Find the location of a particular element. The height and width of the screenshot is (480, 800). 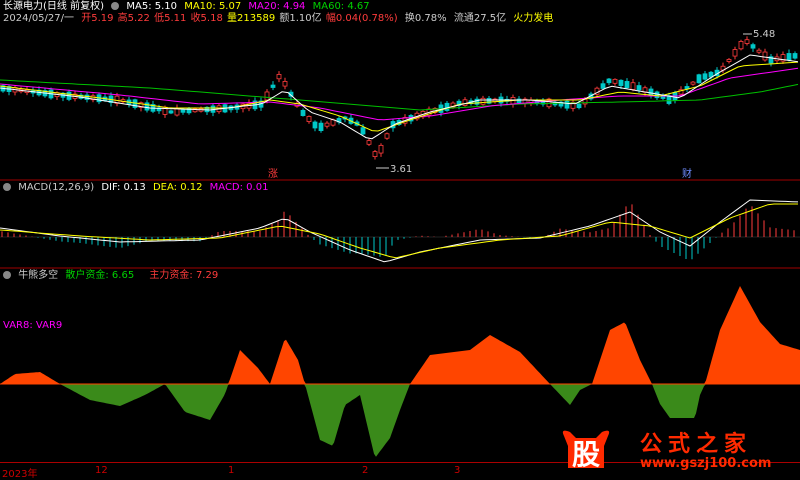

osc-header: 牛熊多空 散户资金: 6.65 主力资金: 7.29 is located at coordinates (112, 276).